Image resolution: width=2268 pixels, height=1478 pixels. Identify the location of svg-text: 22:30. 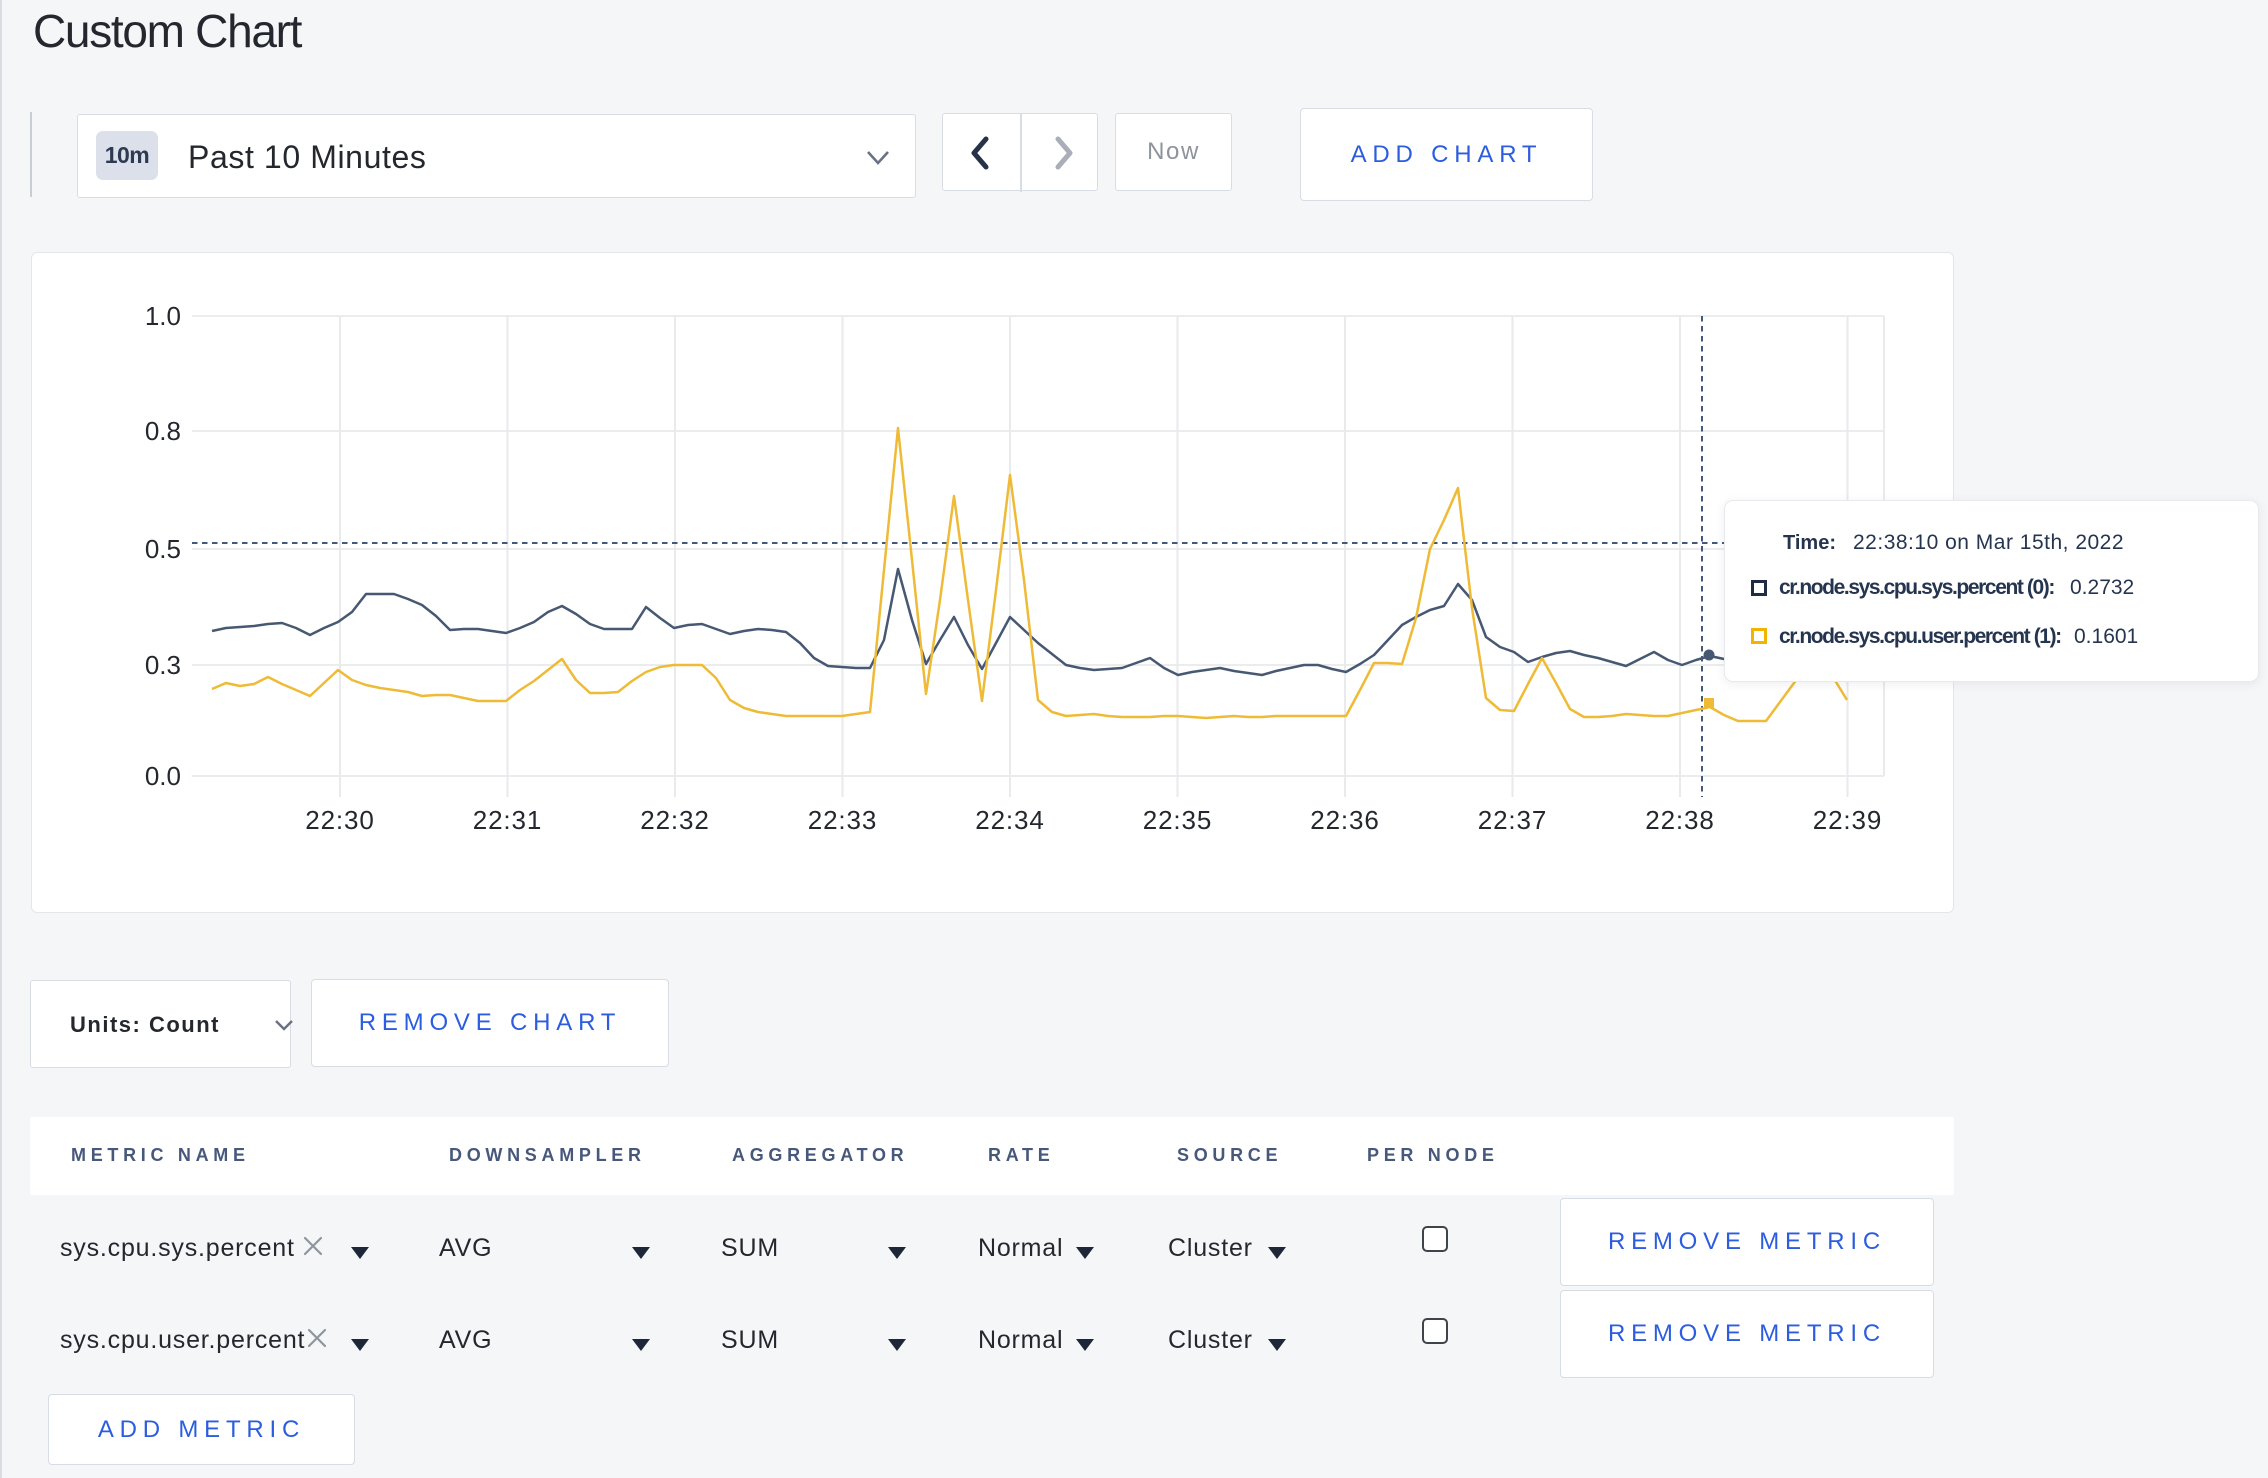
(340, 820).